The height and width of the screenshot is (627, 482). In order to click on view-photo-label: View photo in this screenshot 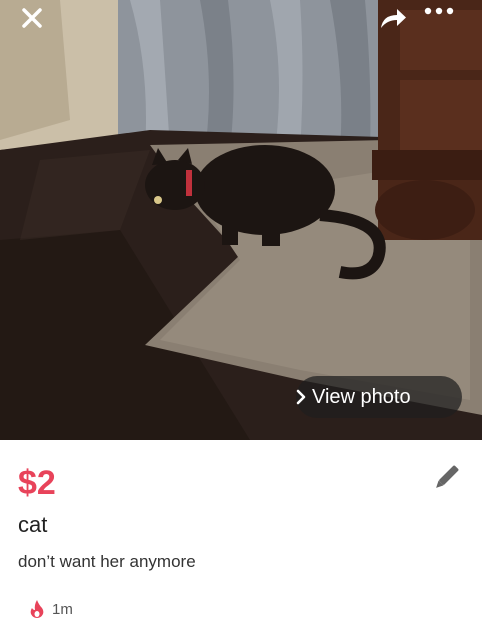, I will do `click(361, 396)`.